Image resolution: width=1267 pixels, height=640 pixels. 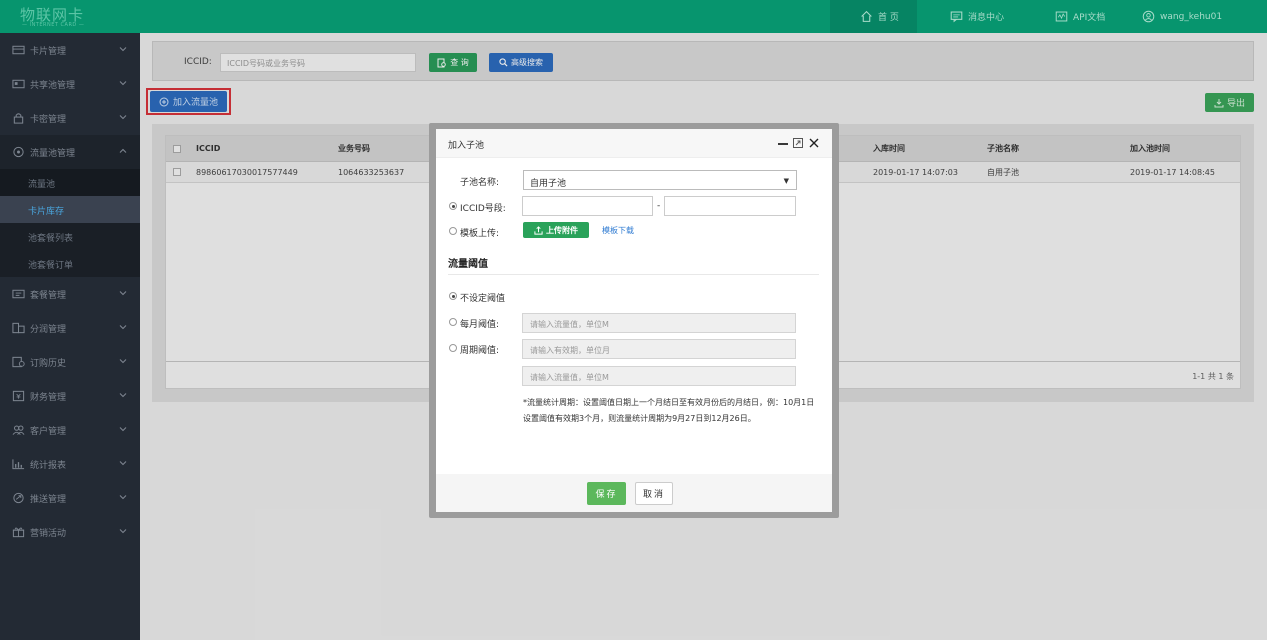 What do you see at coordinates (123, 150) in the screenshot?
I see `chevron-up-icon` at bounding box center [123, 150].